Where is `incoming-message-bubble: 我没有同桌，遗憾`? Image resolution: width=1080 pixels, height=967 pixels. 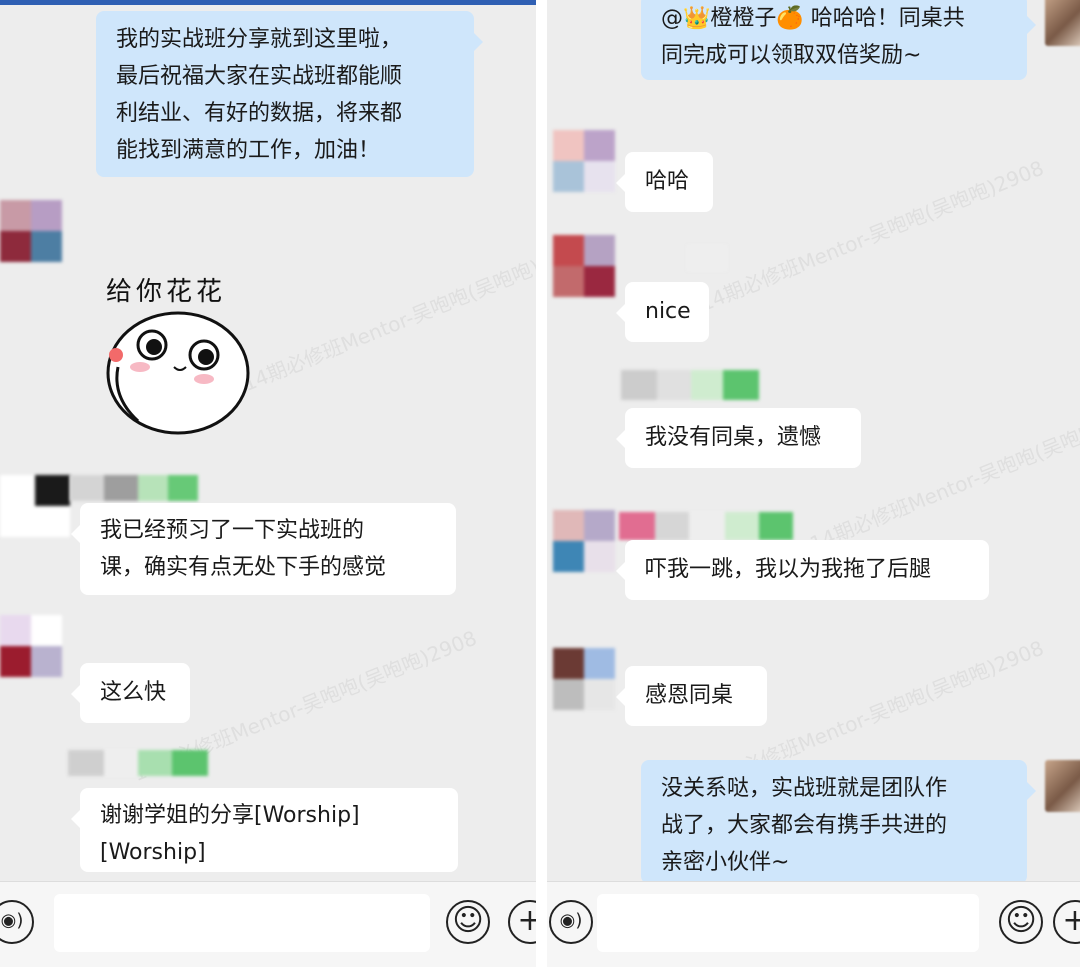
incoming-message-bubble: 我没有同桌，遗憾 is located at coordinates (738, 438).